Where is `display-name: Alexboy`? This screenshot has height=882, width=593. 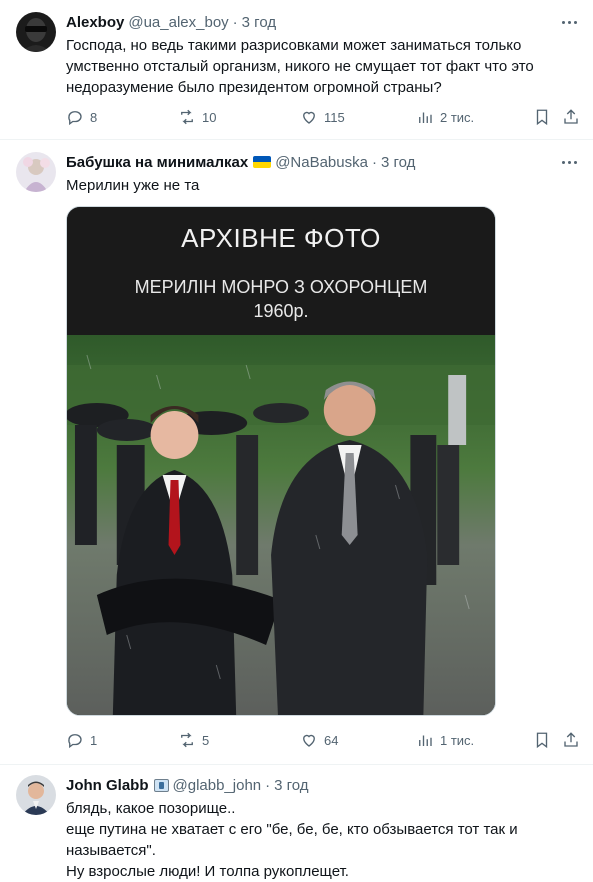
display-name: Alexboy is located at coordinates (95, 22).